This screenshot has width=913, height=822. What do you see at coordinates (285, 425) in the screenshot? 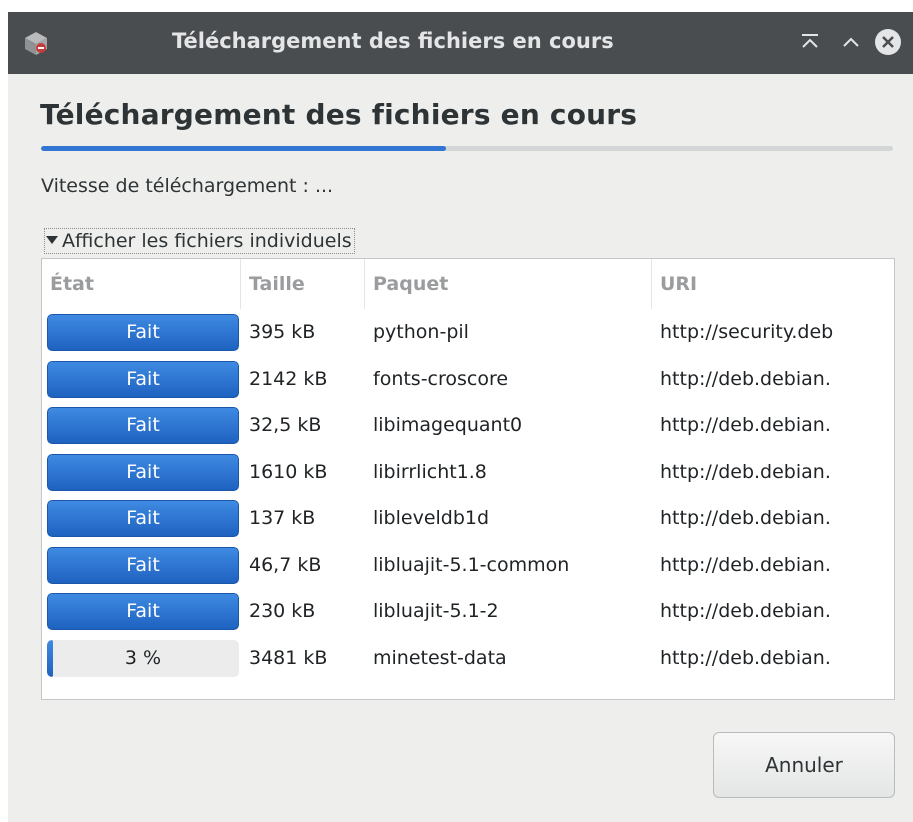
I see `size-cell: 32,5 kB` at bounding box center [285, 425].